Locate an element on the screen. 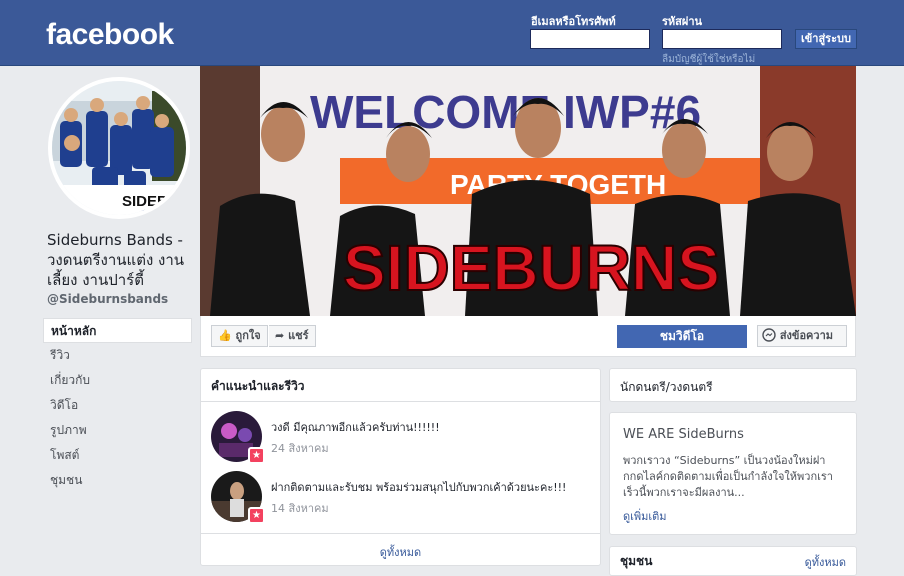 This screenshot has width=904, height=576. messenger-icon is located at coordinates (769, 335).